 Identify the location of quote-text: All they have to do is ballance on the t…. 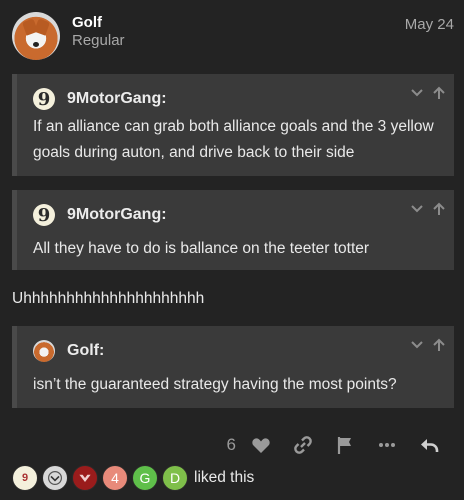
(201, 248).